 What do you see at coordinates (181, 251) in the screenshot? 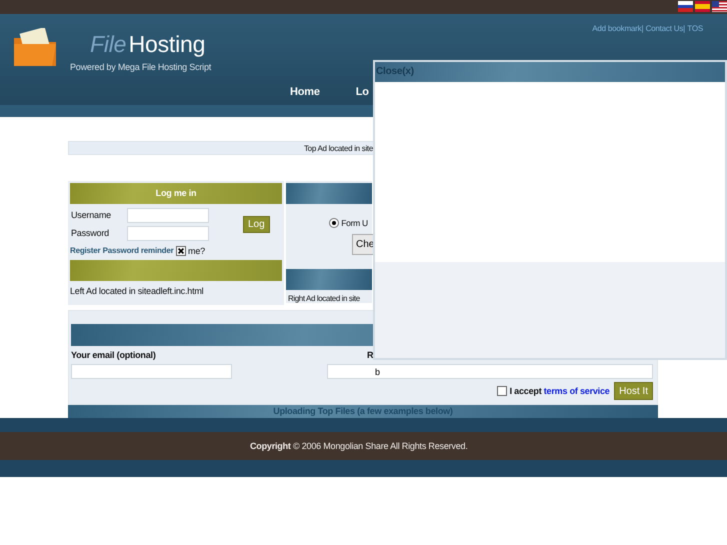
I see `remember-checkbox` at bounding box center [181, 251].